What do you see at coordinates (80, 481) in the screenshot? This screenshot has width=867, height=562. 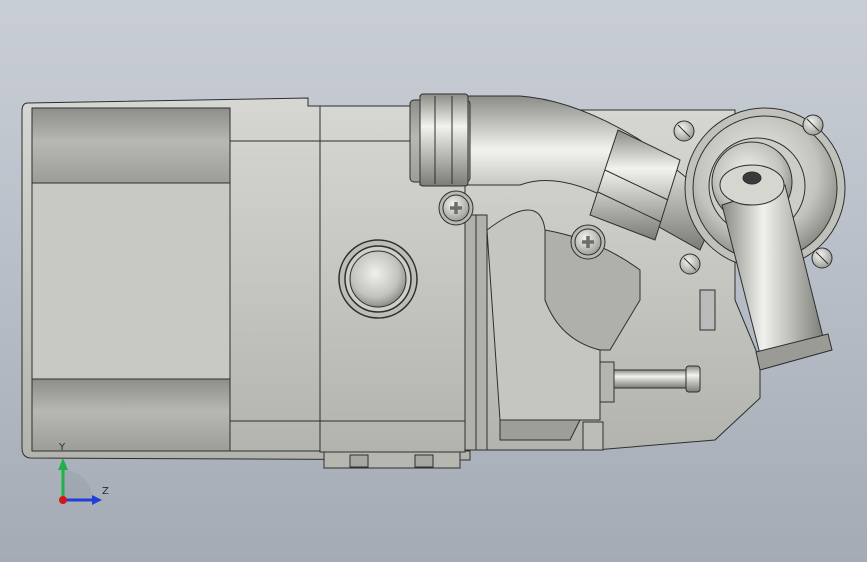 I see `axis-triad` at bounding box center [80, 481].